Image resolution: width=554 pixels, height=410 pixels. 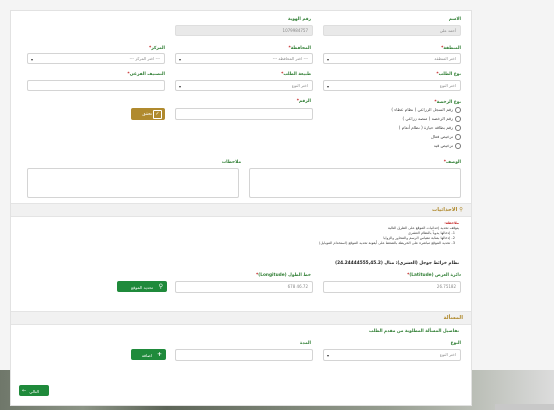 What do you see at coordinates (296, 74) in the screenshot?
I see `request-nature-label: طبيعة الطلب*` at bounding box center [296, 74].